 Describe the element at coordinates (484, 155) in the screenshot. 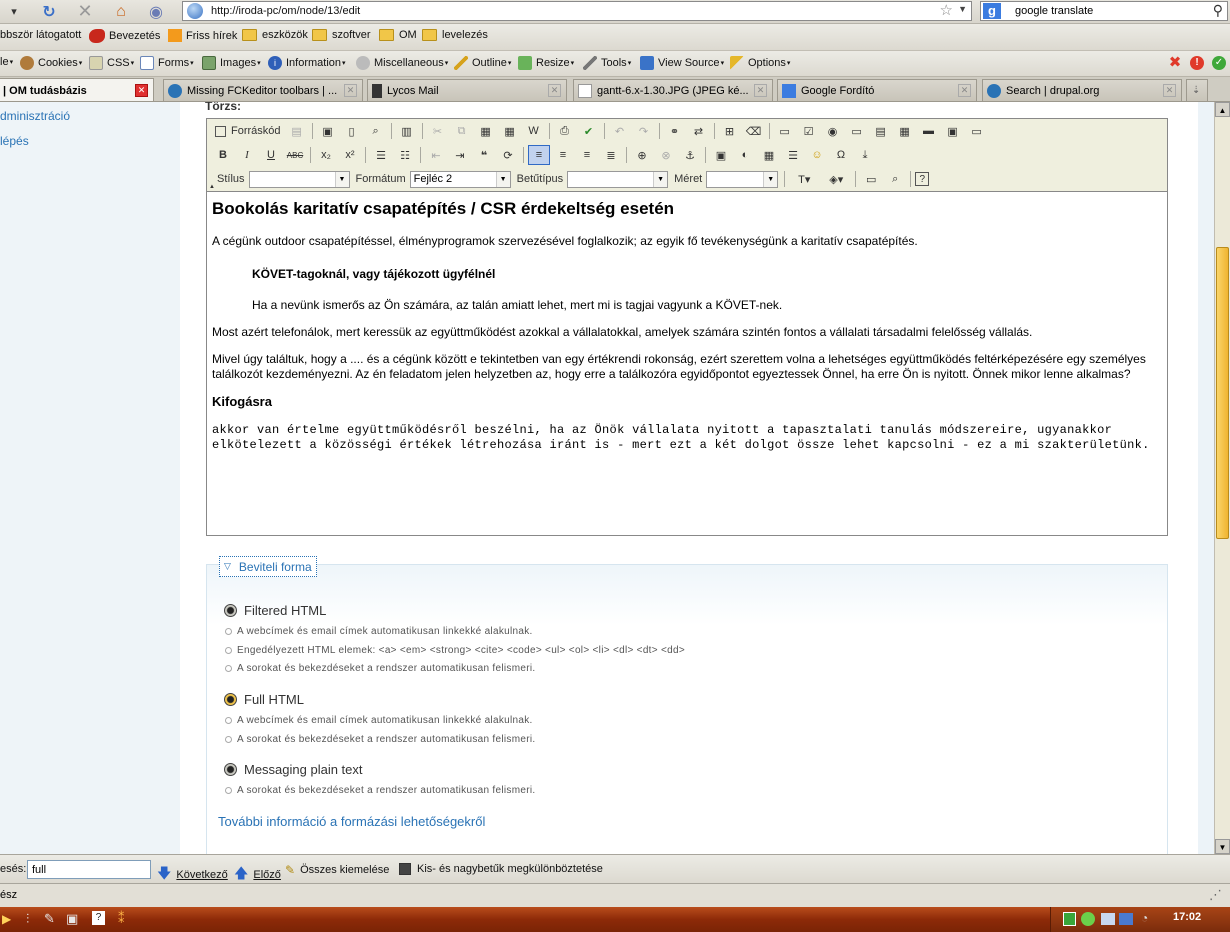

I see `blockquote-icon: ❝` at that location.